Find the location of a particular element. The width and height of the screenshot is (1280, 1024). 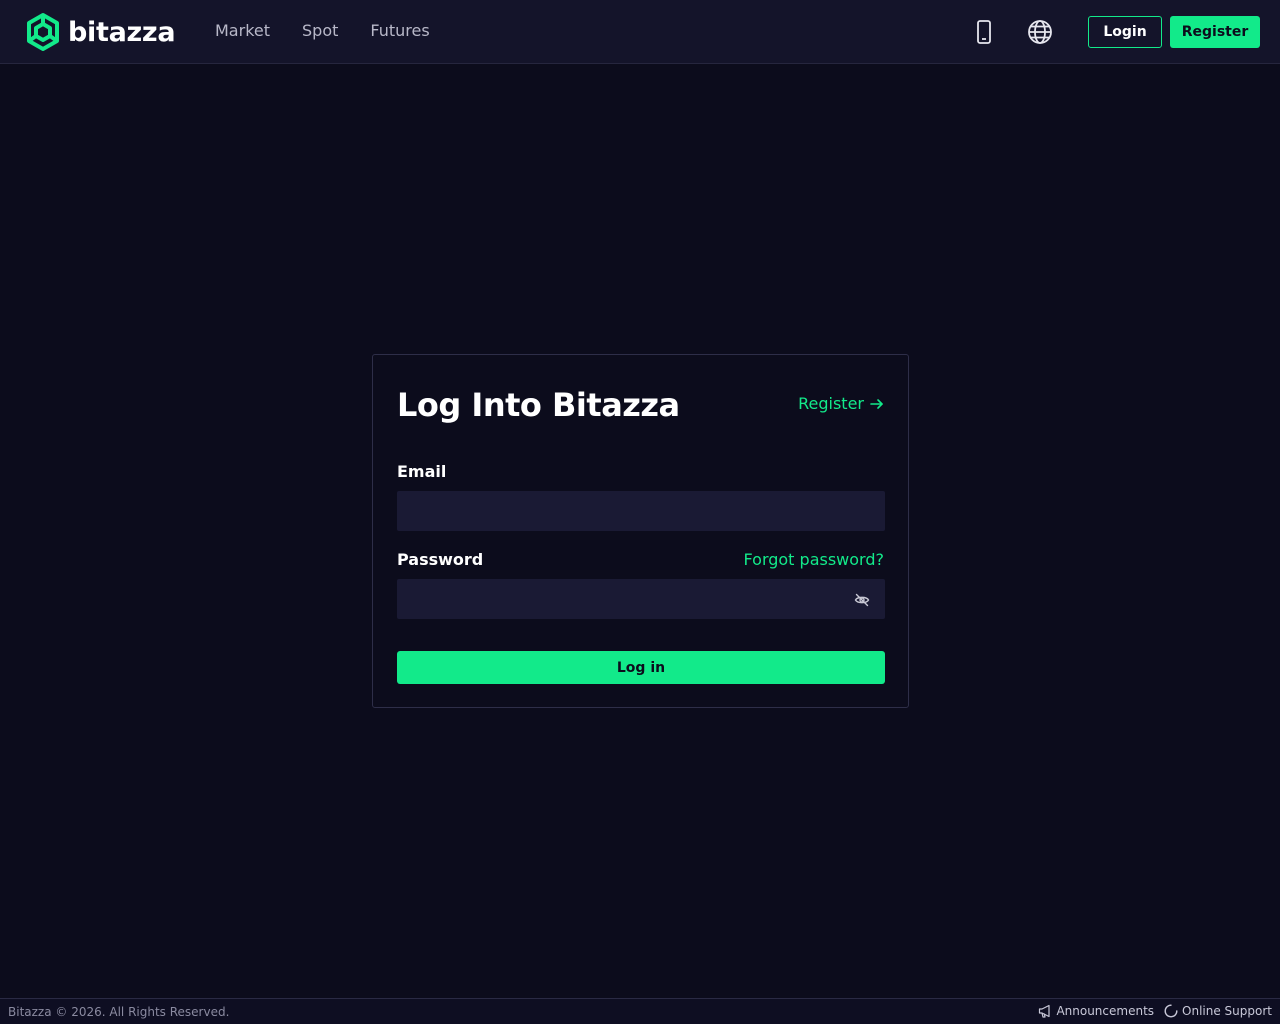

register-link: Register is located at coordinates (841, 404).